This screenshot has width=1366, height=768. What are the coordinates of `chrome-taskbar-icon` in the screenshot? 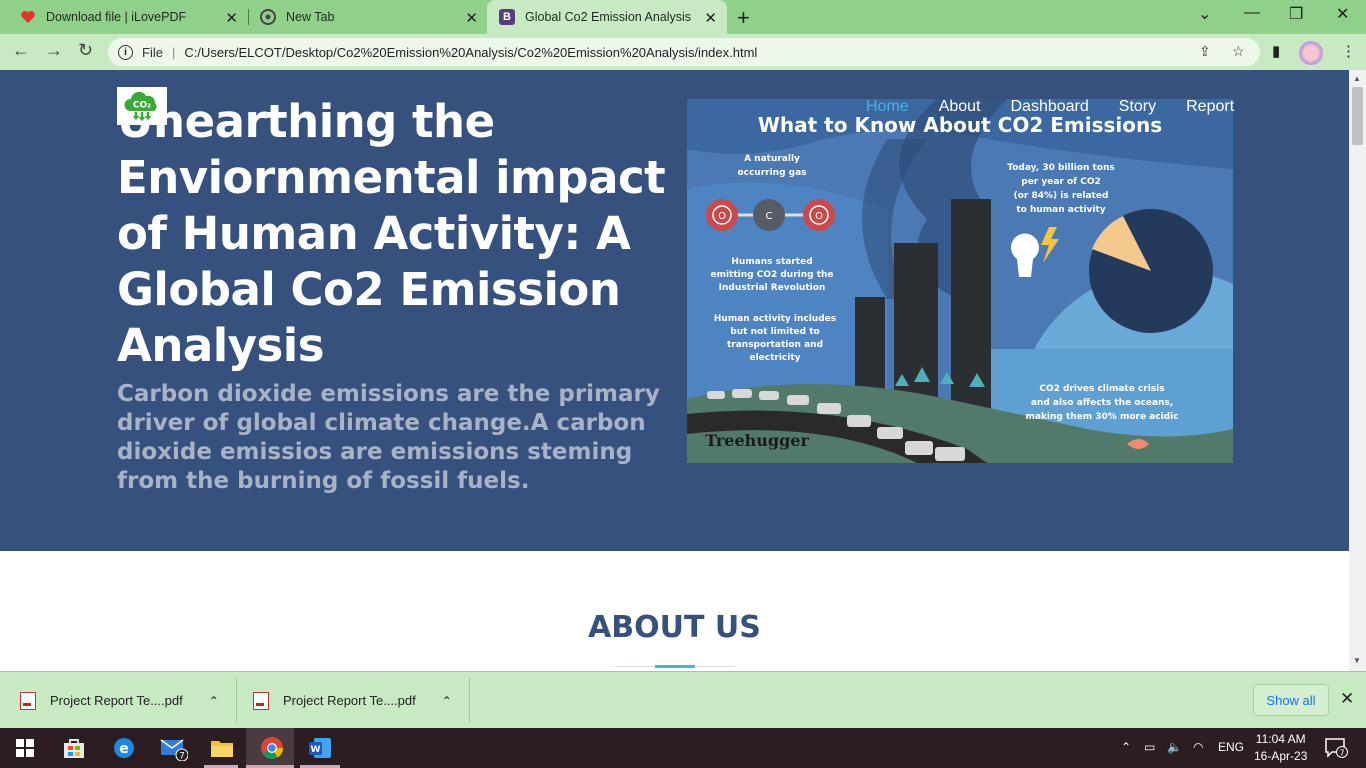 It's located at (272, 748).